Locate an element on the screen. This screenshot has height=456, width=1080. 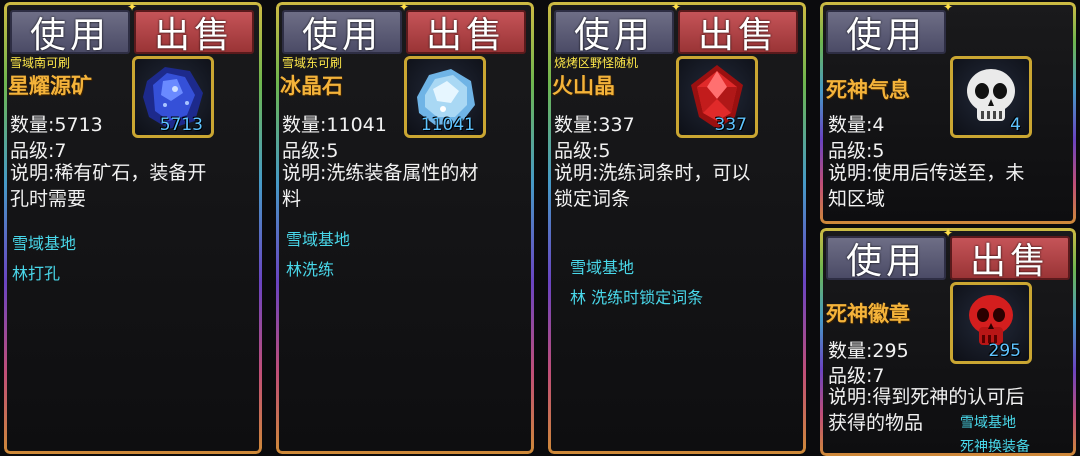
item-count-badge: 295 is located at coordinates (1004, 351).